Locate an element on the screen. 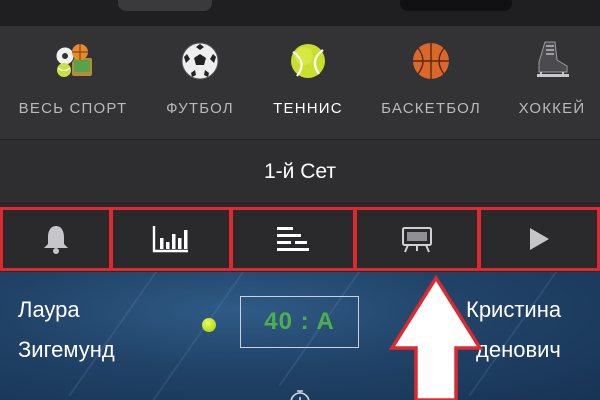  play-button is located at coordinates (539, 239).